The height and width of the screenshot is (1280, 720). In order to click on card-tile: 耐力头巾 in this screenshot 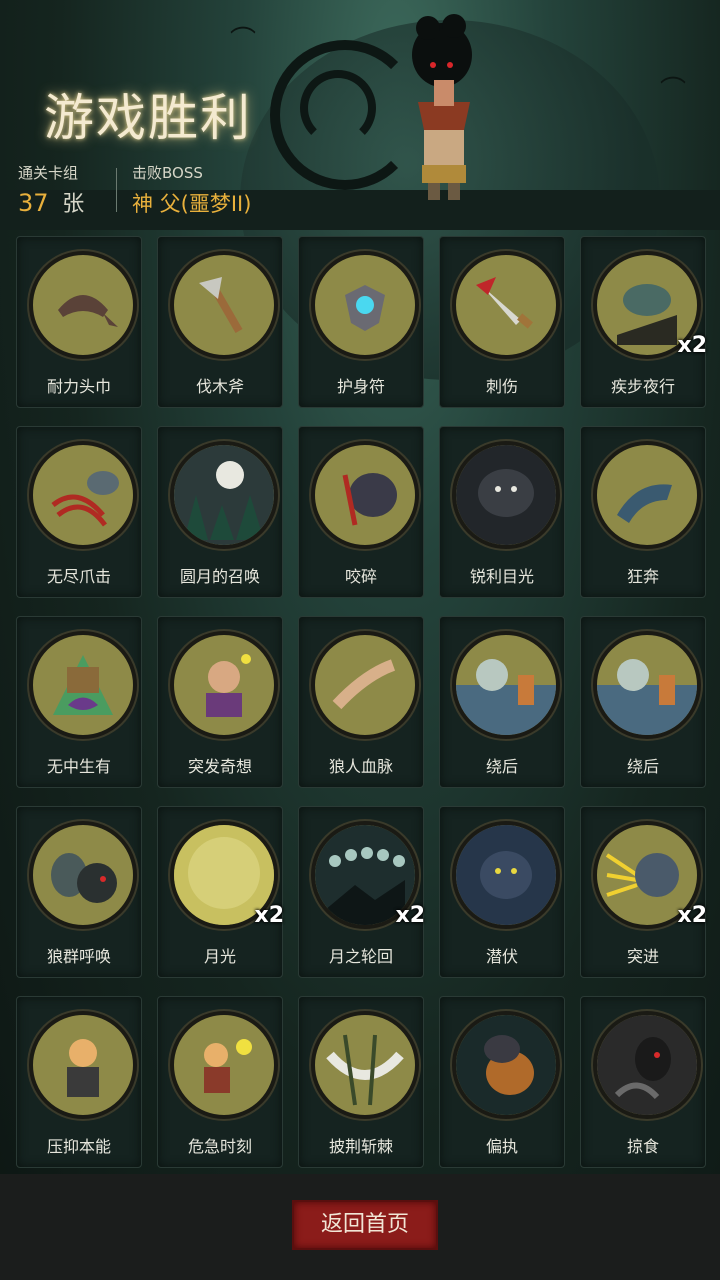, I will do `click(79, 322)`.